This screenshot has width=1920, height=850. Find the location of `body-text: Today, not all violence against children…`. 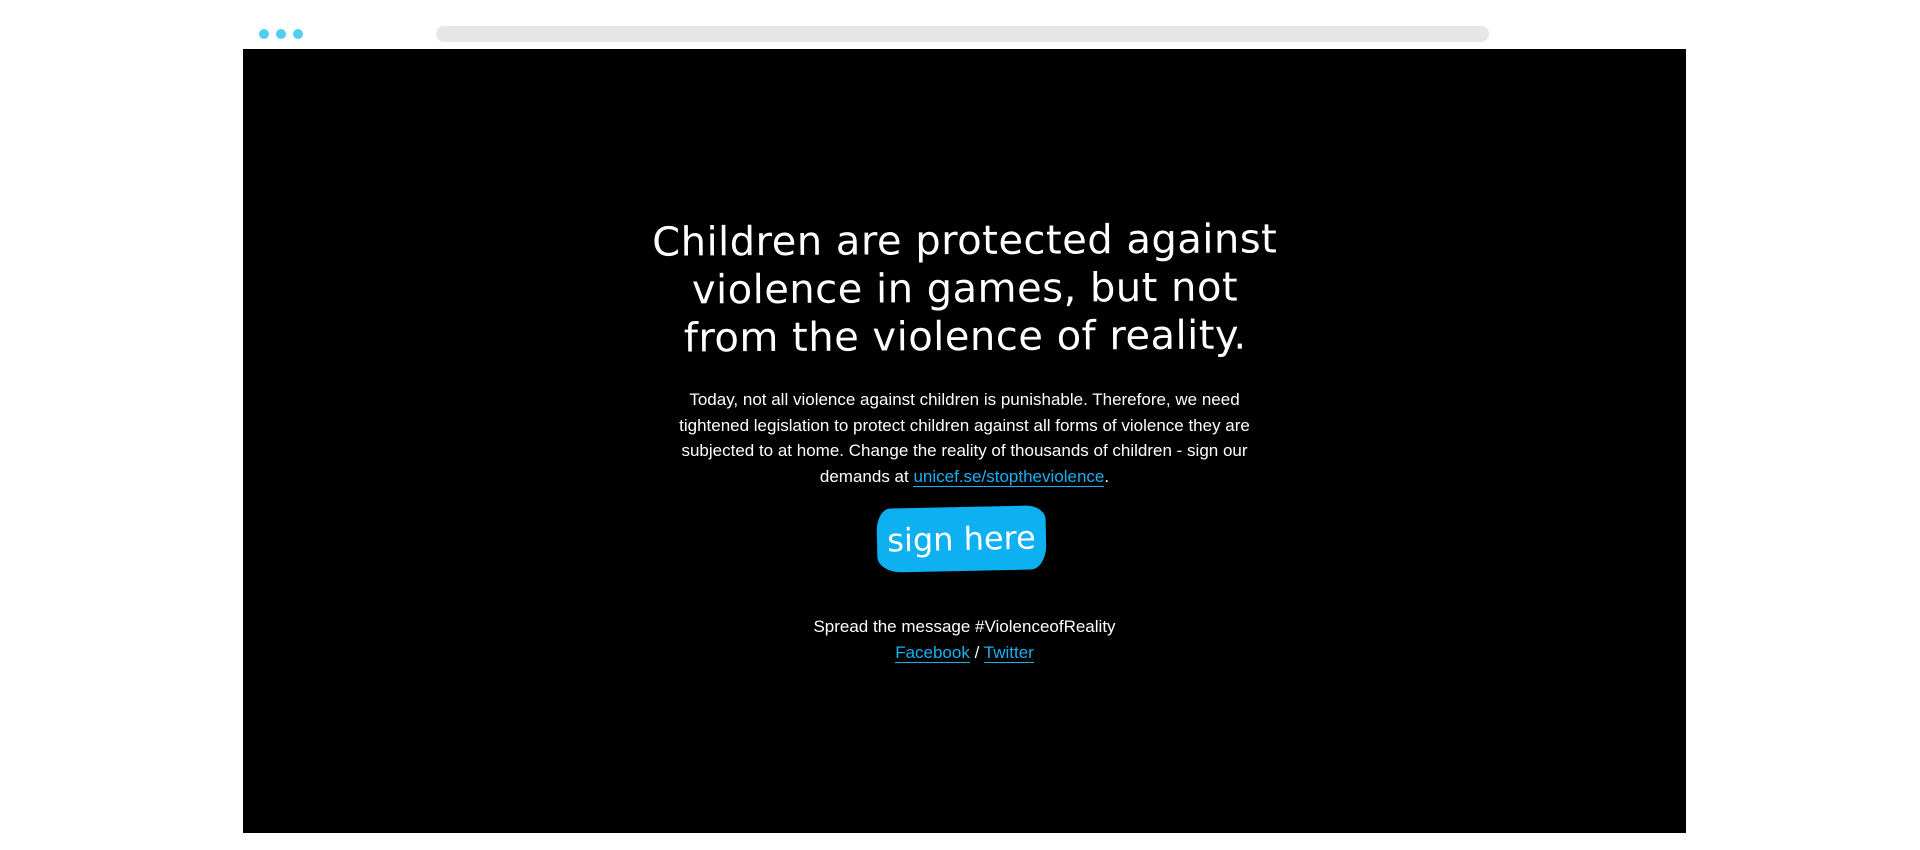

body-text: Today, not all violence against children… is located at coordinates (965, 438).